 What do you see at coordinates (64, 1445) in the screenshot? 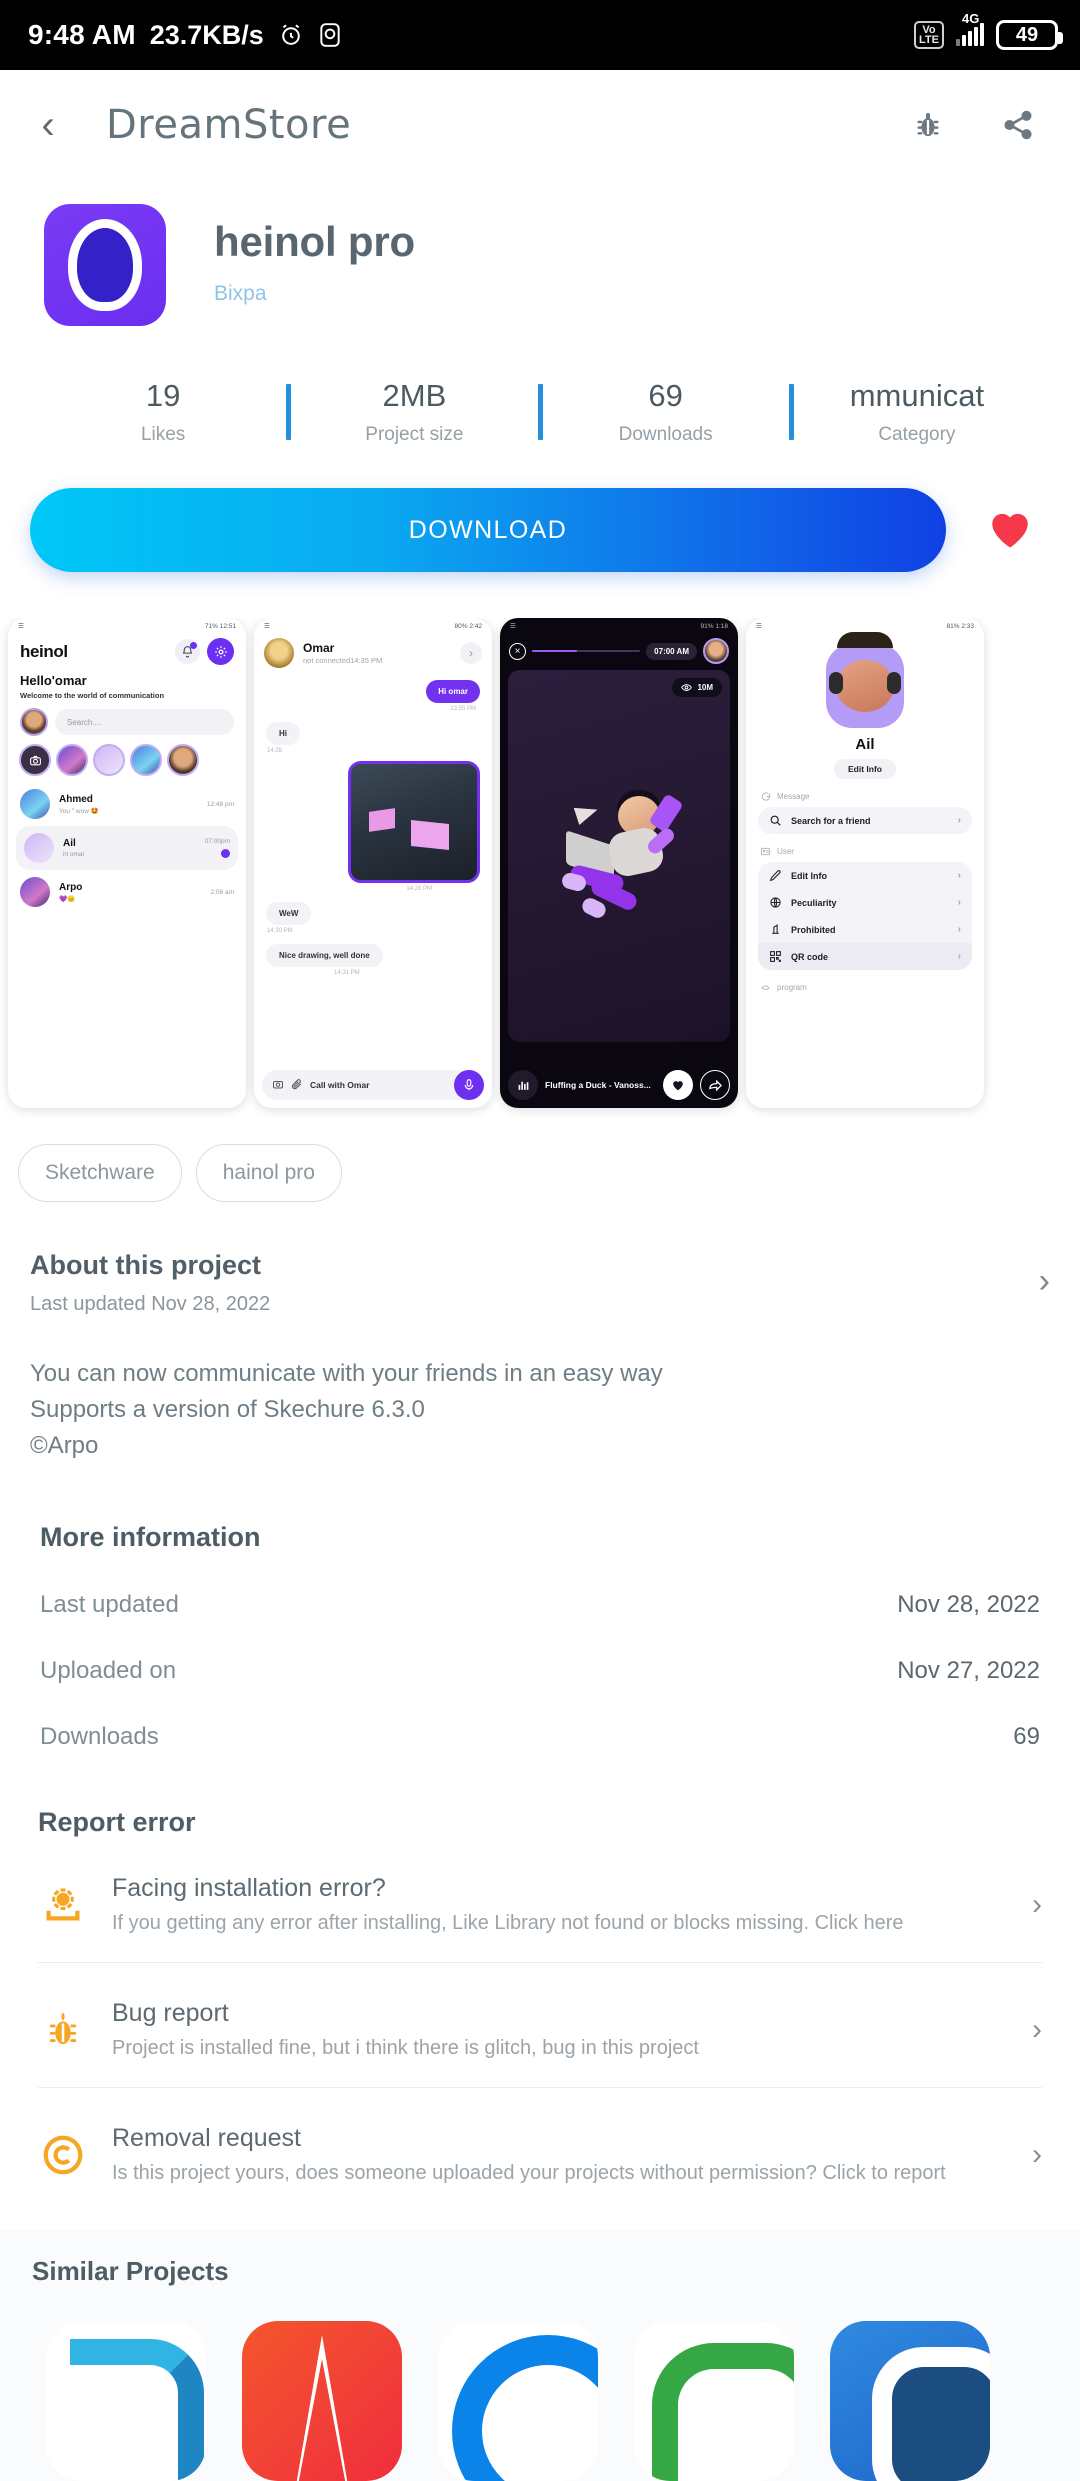
I see `description-line-3: ©Arpo` at bounding box center [64, 1445].